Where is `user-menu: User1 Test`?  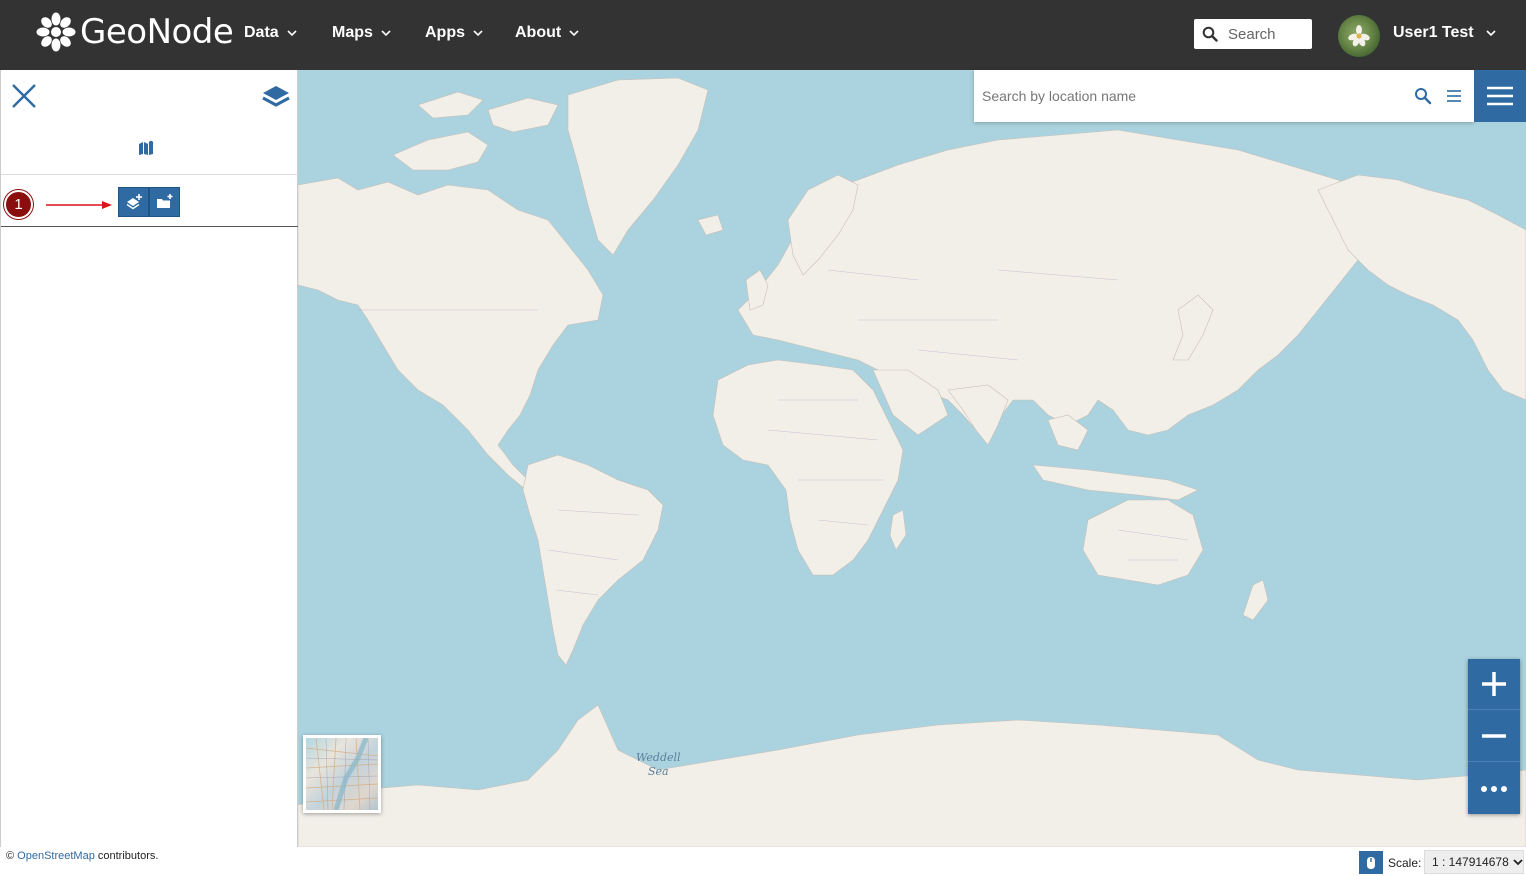
user-menu: User1 Test is located at coordinates (1444, 33).